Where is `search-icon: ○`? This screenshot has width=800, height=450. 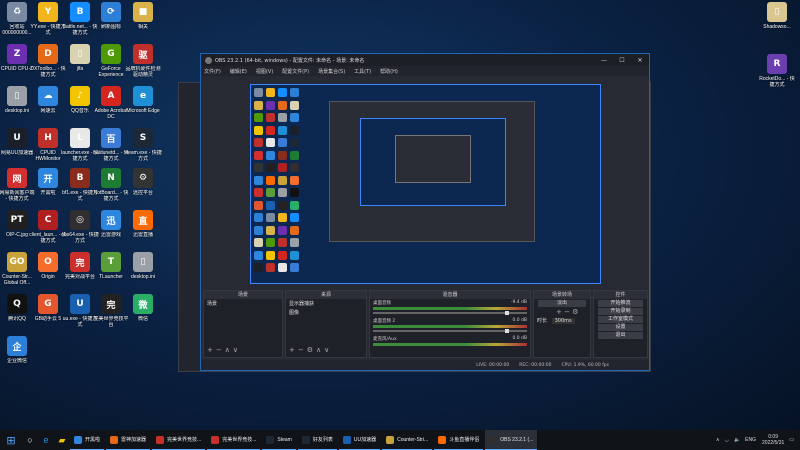 search-icon: ○ is located at coordinates (30, 440).